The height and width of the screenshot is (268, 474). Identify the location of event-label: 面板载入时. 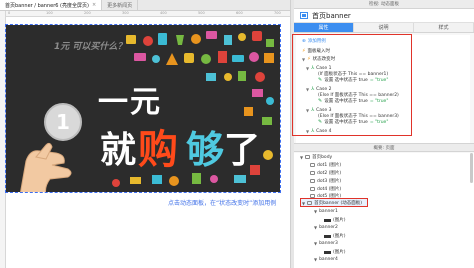
(319, 51).